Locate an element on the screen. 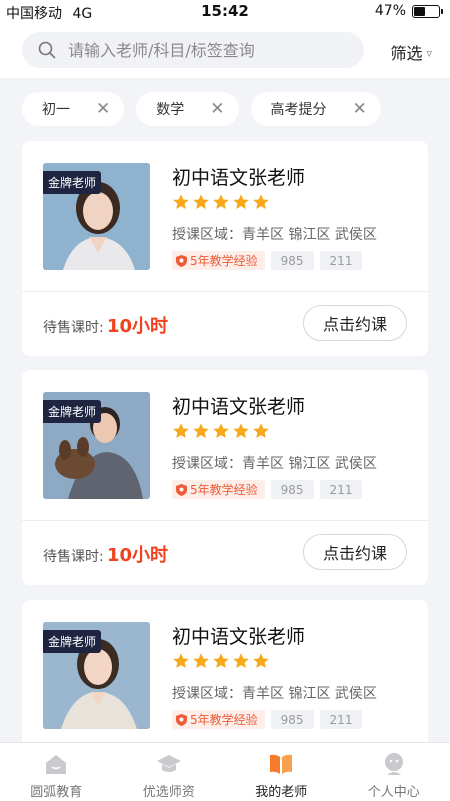 The image size is (450, 801). bottom-tab-bar: 圆弧教育 优选师资 我的老师 个人中心 is located at coordinates (225, 771).